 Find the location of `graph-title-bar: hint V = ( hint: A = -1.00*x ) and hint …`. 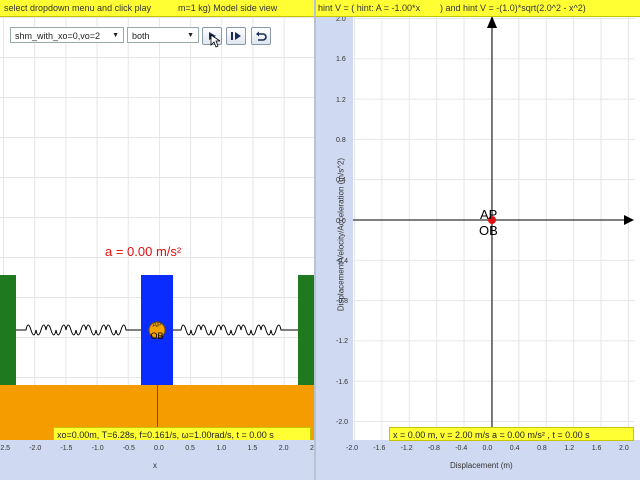

graph-title-bar: hint V = ( hint: A = -1.00*x ) and hint … is located at coordinates (478, 8).